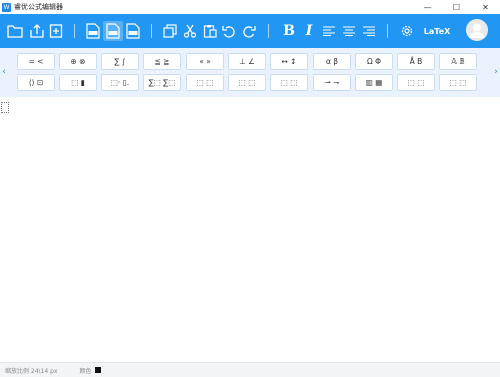 Image resolution: width=500 pixels, height=377 pixels. I want to click on palette-sum-integral-button: ∑ ∫, so click(120, 61).